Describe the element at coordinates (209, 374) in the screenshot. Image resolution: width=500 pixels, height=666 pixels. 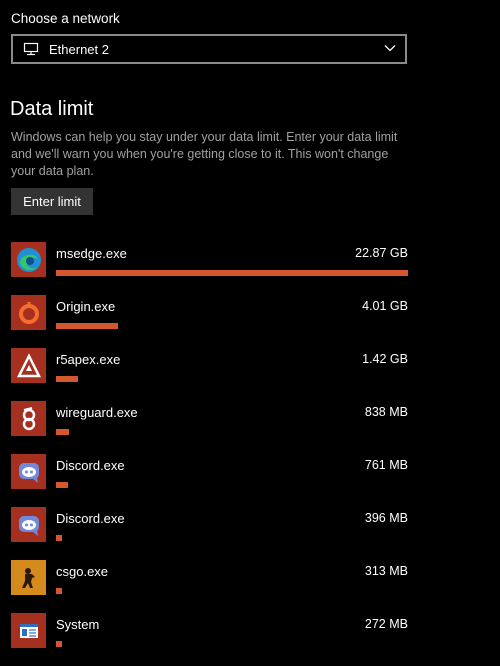
I see `app-row: r5apex.exe 1.42 GB` at that location.